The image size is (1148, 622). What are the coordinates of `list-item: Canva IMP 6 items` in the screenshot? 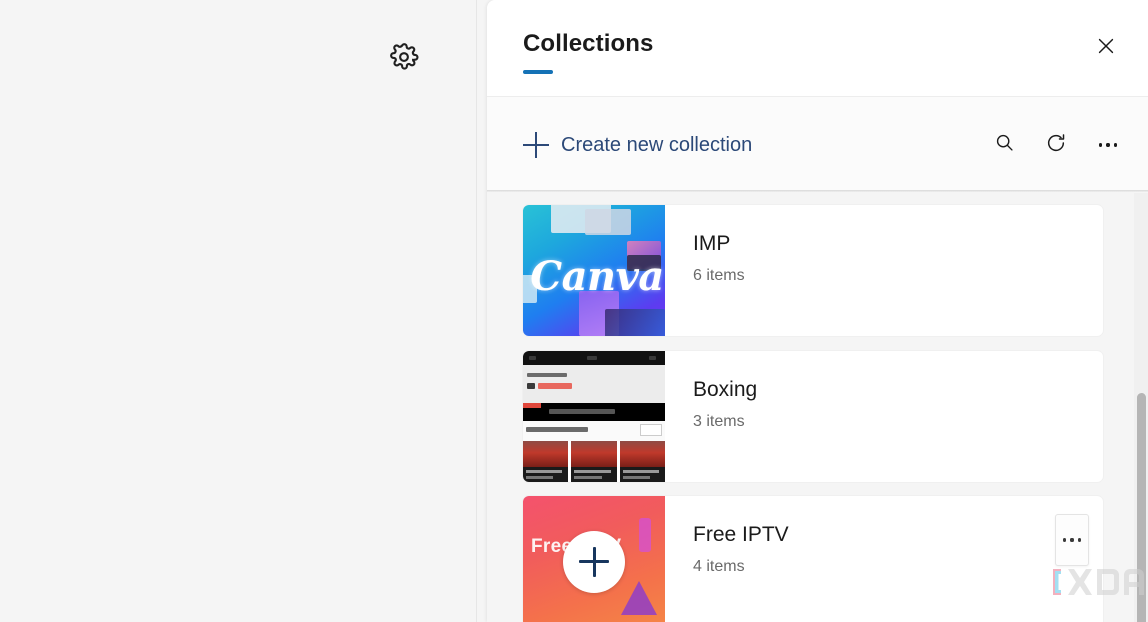 It's located at (813, 270).